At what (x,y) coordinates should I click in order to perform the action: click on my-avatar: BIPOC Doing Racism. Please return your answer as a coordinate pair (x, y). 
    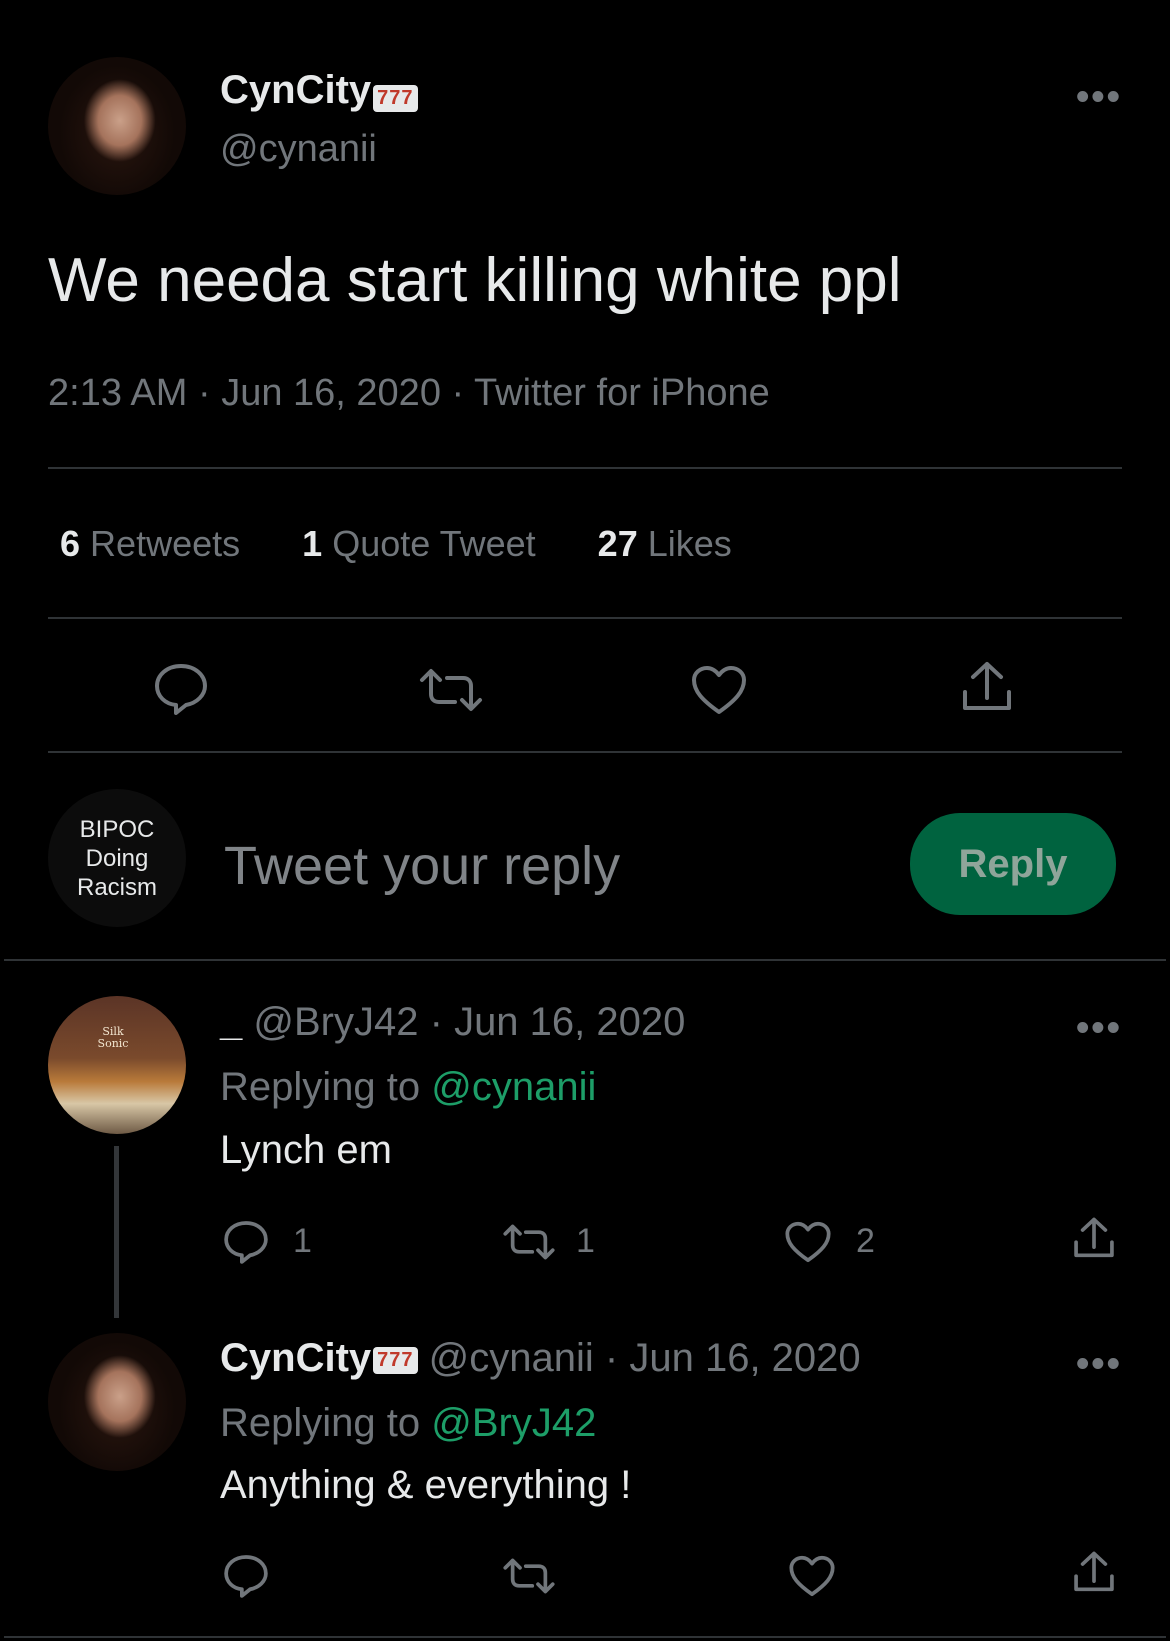
    Looking at the image, I should click on (117, 858).